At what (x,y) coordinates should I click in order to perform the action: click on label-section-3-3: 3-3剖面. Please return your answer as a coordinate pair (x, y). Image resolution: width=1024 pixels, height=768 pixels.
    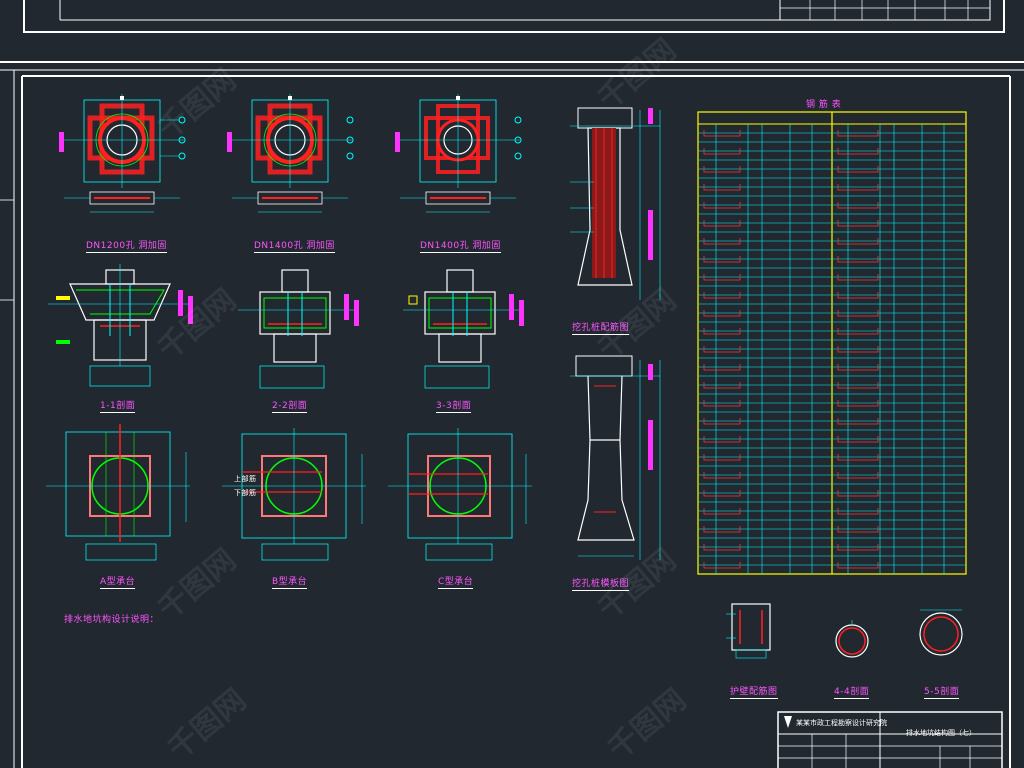
    Looking at the image, I should click on (454, 405).